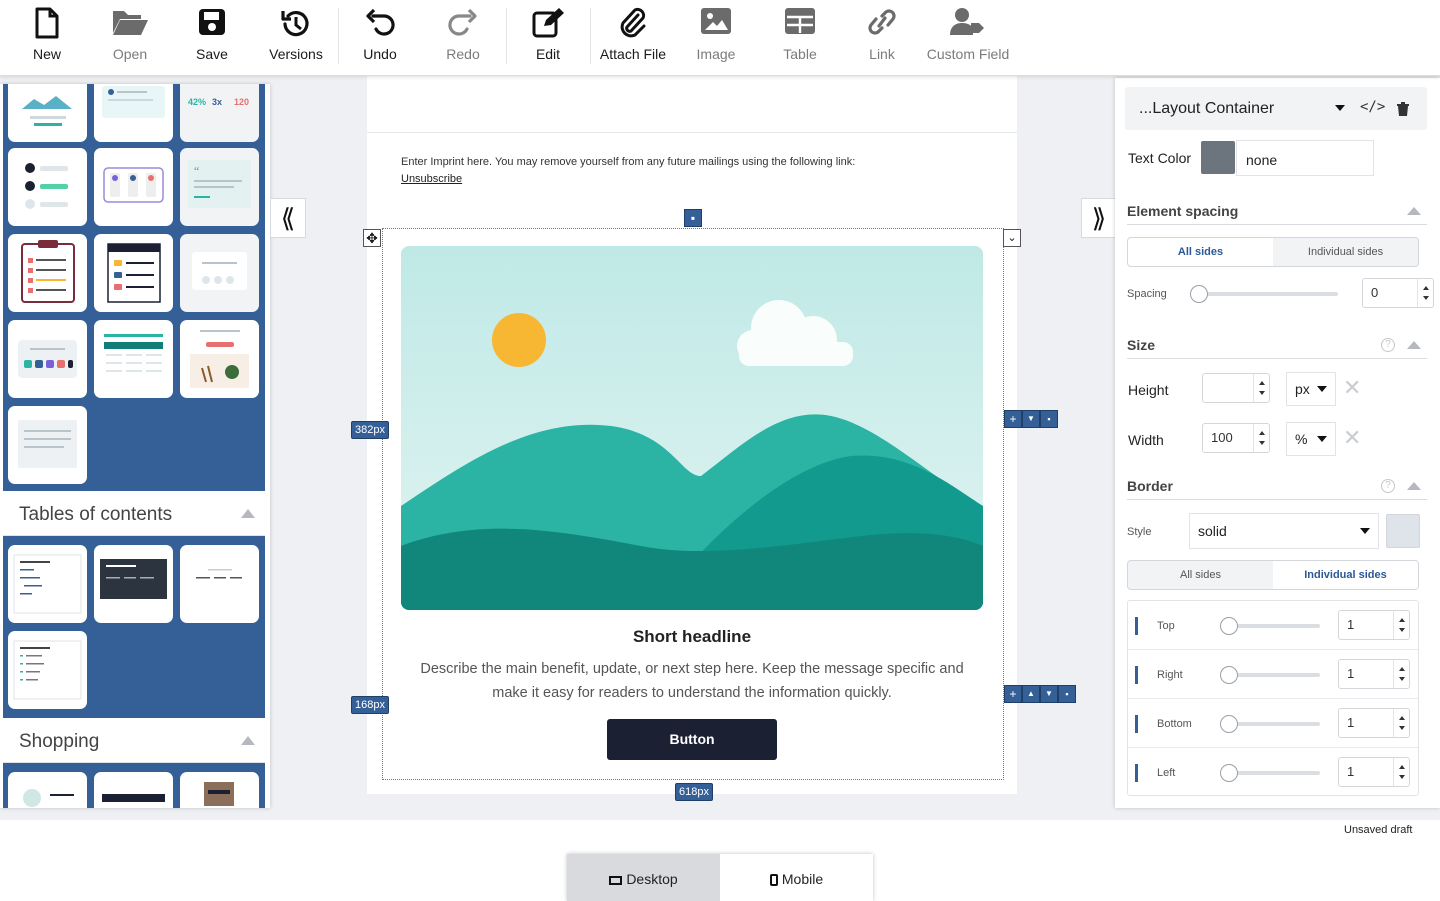  What do you see at coordinates (1374, 723) in the screenshot?
I see `border-bottom-input: 1` at bounding box center [1374, 723].